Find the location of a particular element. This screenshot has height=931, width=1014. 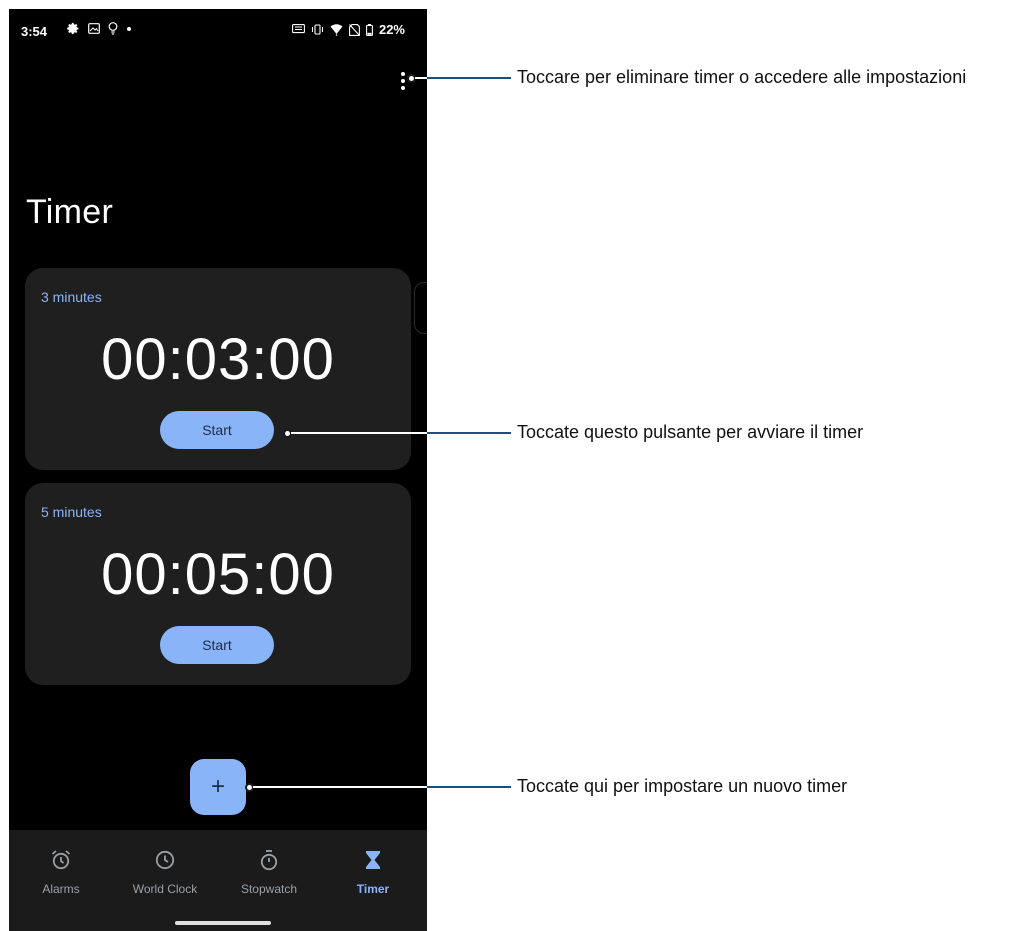

nav-item-timer: Timer is located at coordinates (373, 872).